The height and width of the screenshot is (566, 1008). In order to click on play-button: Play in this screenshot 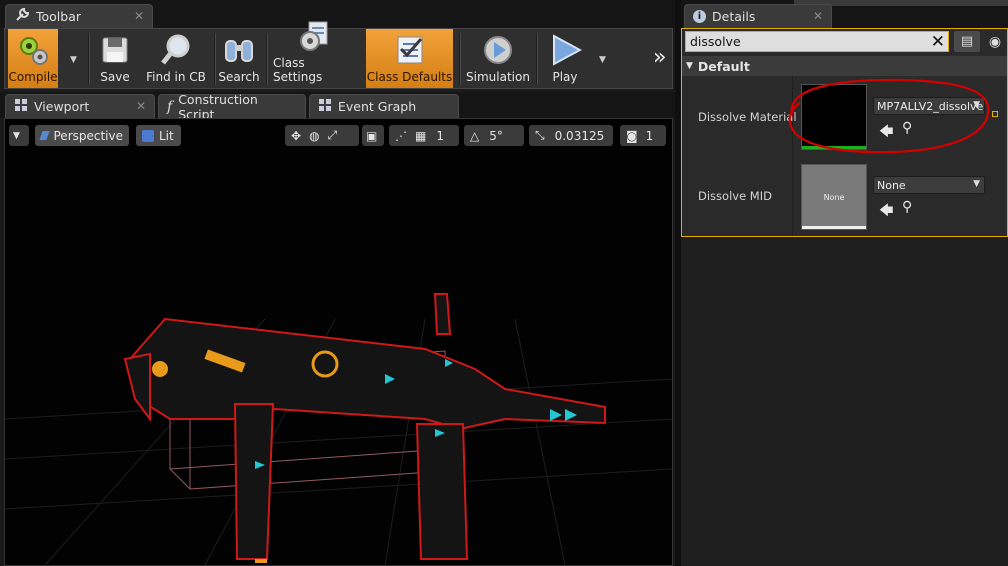, I will do `click(565, 58)`.